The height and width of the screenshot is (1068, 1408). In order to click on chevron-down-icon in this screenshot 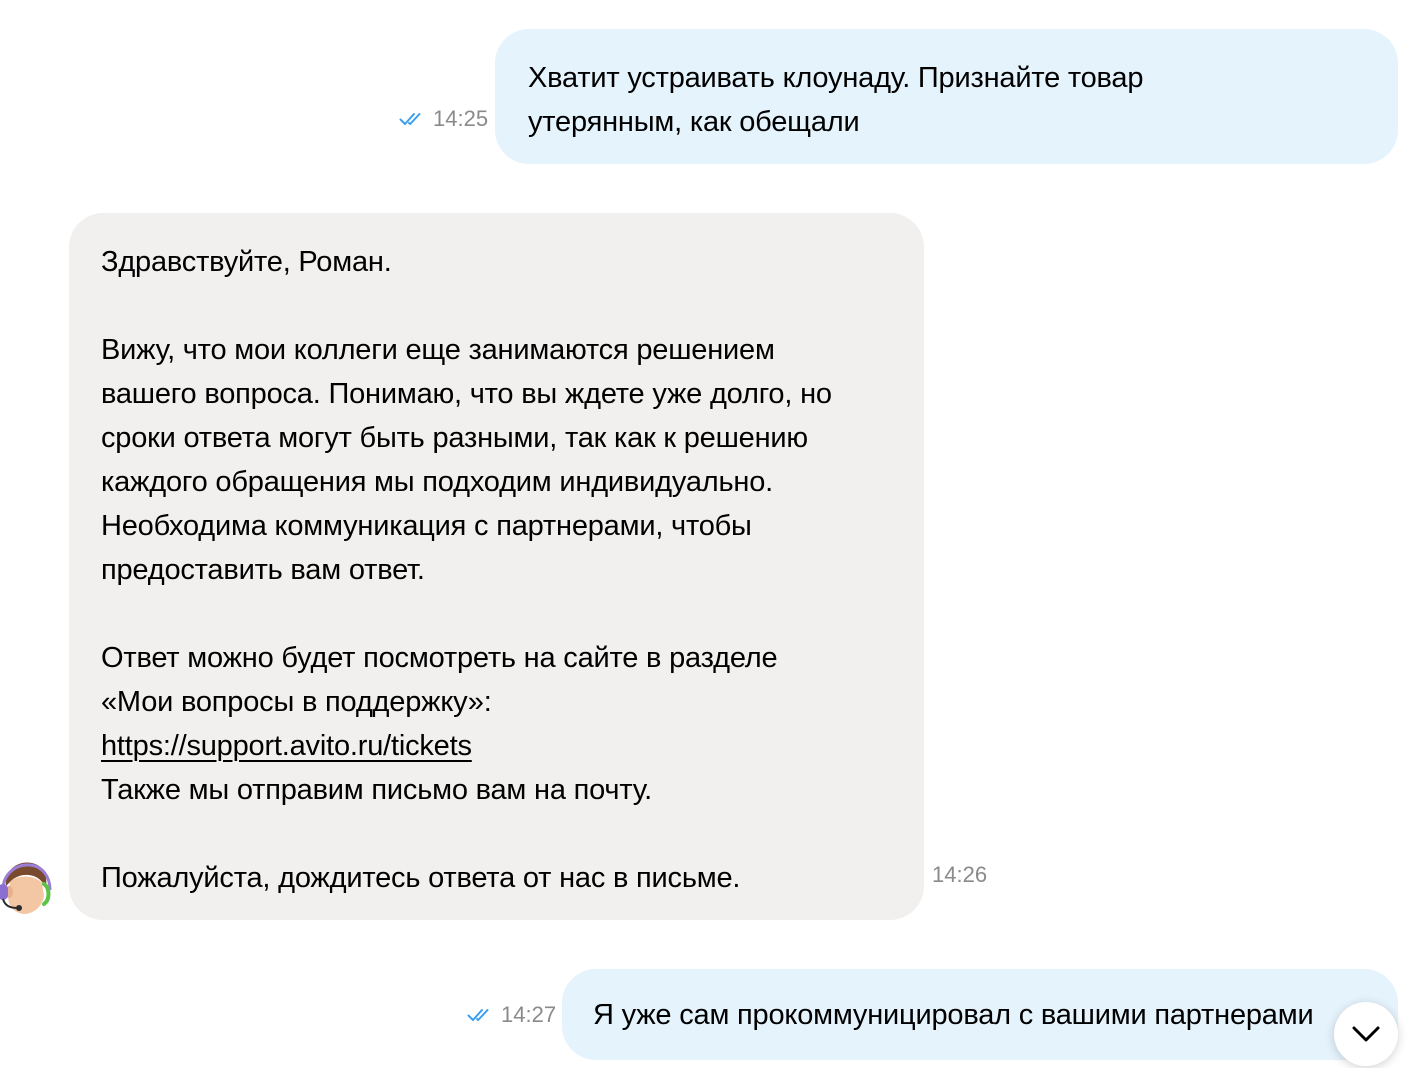, I will do `click(1366, 1034)`.